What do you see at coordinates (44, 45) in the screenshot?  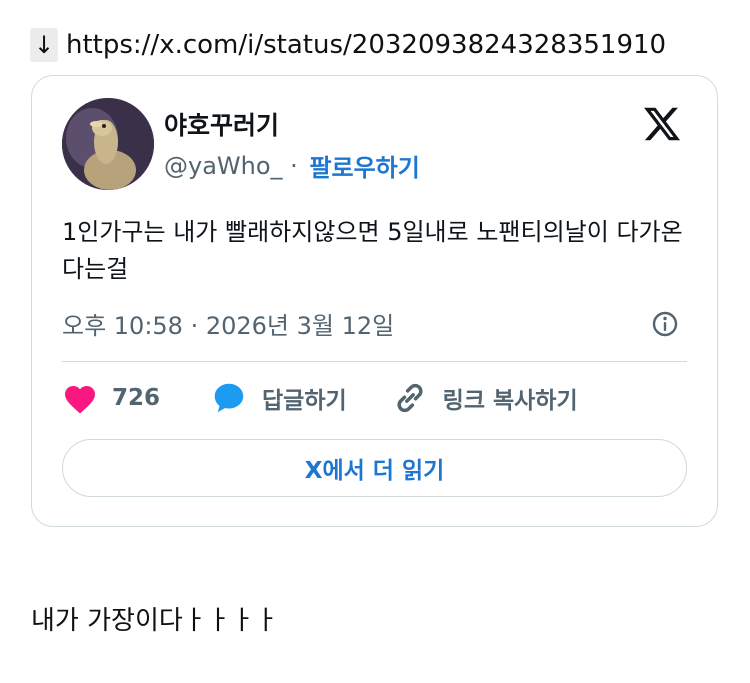 I see `down-arrow-icon: ↓` at bounding box center [44, 45].